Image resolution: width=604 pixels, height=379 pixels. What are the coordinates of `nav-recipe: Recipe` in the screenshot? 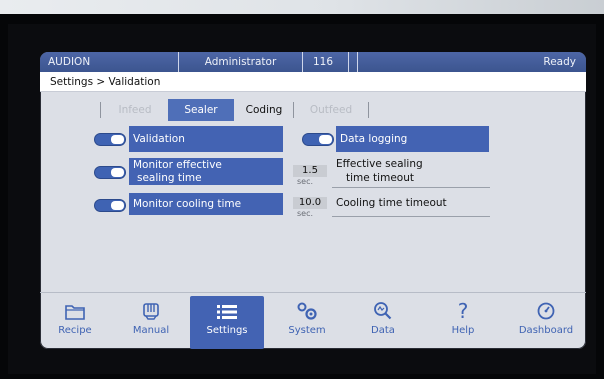 It's located at (75, 322).